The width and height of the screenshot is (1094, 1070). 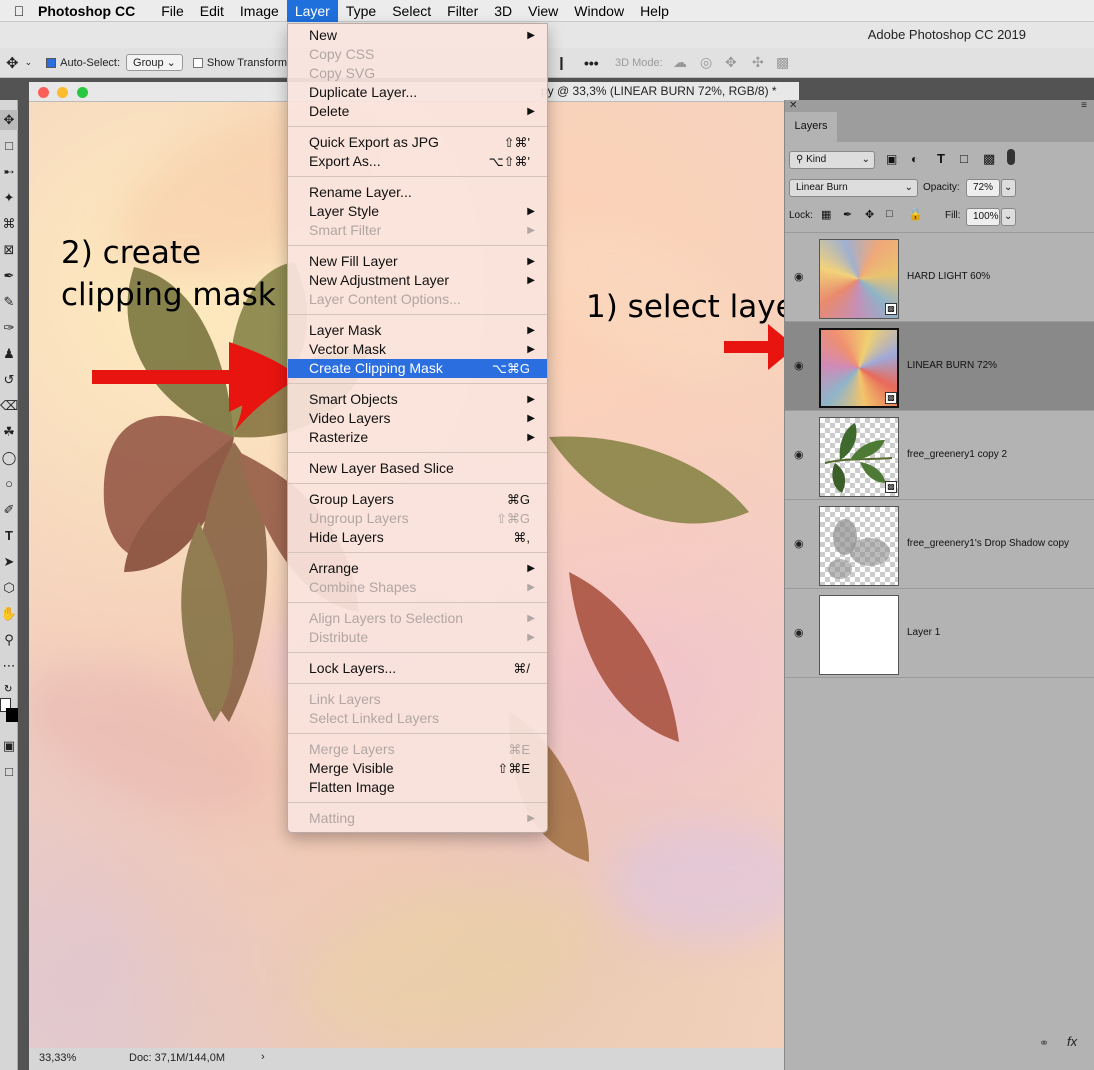 I want to click on eraser-tool-icon: ⌫, so click(x=9, y=406).